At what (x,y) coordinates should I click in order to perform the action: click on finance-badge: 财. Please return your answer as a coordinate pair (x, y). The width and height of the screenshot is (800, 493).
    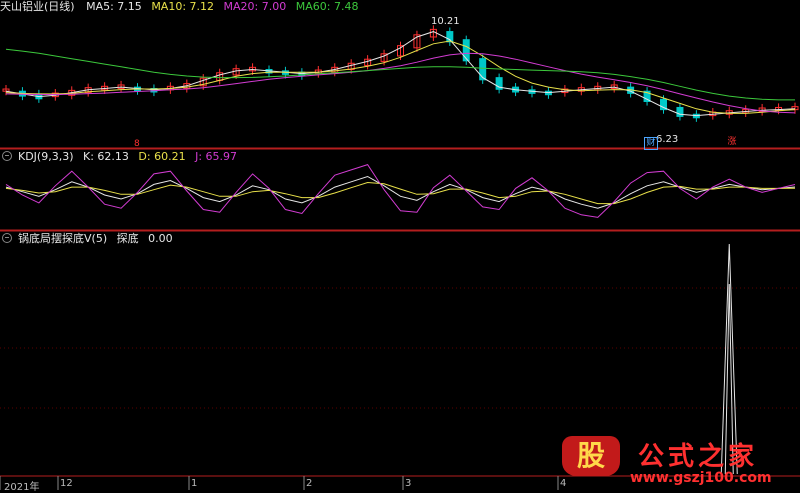
    Looking at the image, I should click on (651, 143).